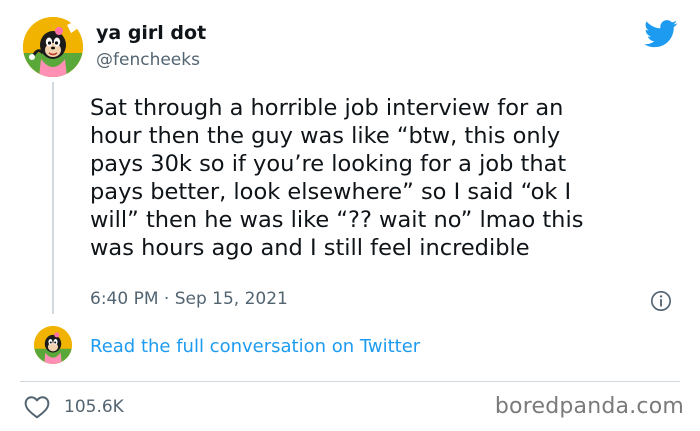 Image resolution: width=700 pixels, height=431 pixels. What do you see at coordinates (661, 34) in the screenshot?
I see `twitter-bird-icon` at bounding box center [661, 34].